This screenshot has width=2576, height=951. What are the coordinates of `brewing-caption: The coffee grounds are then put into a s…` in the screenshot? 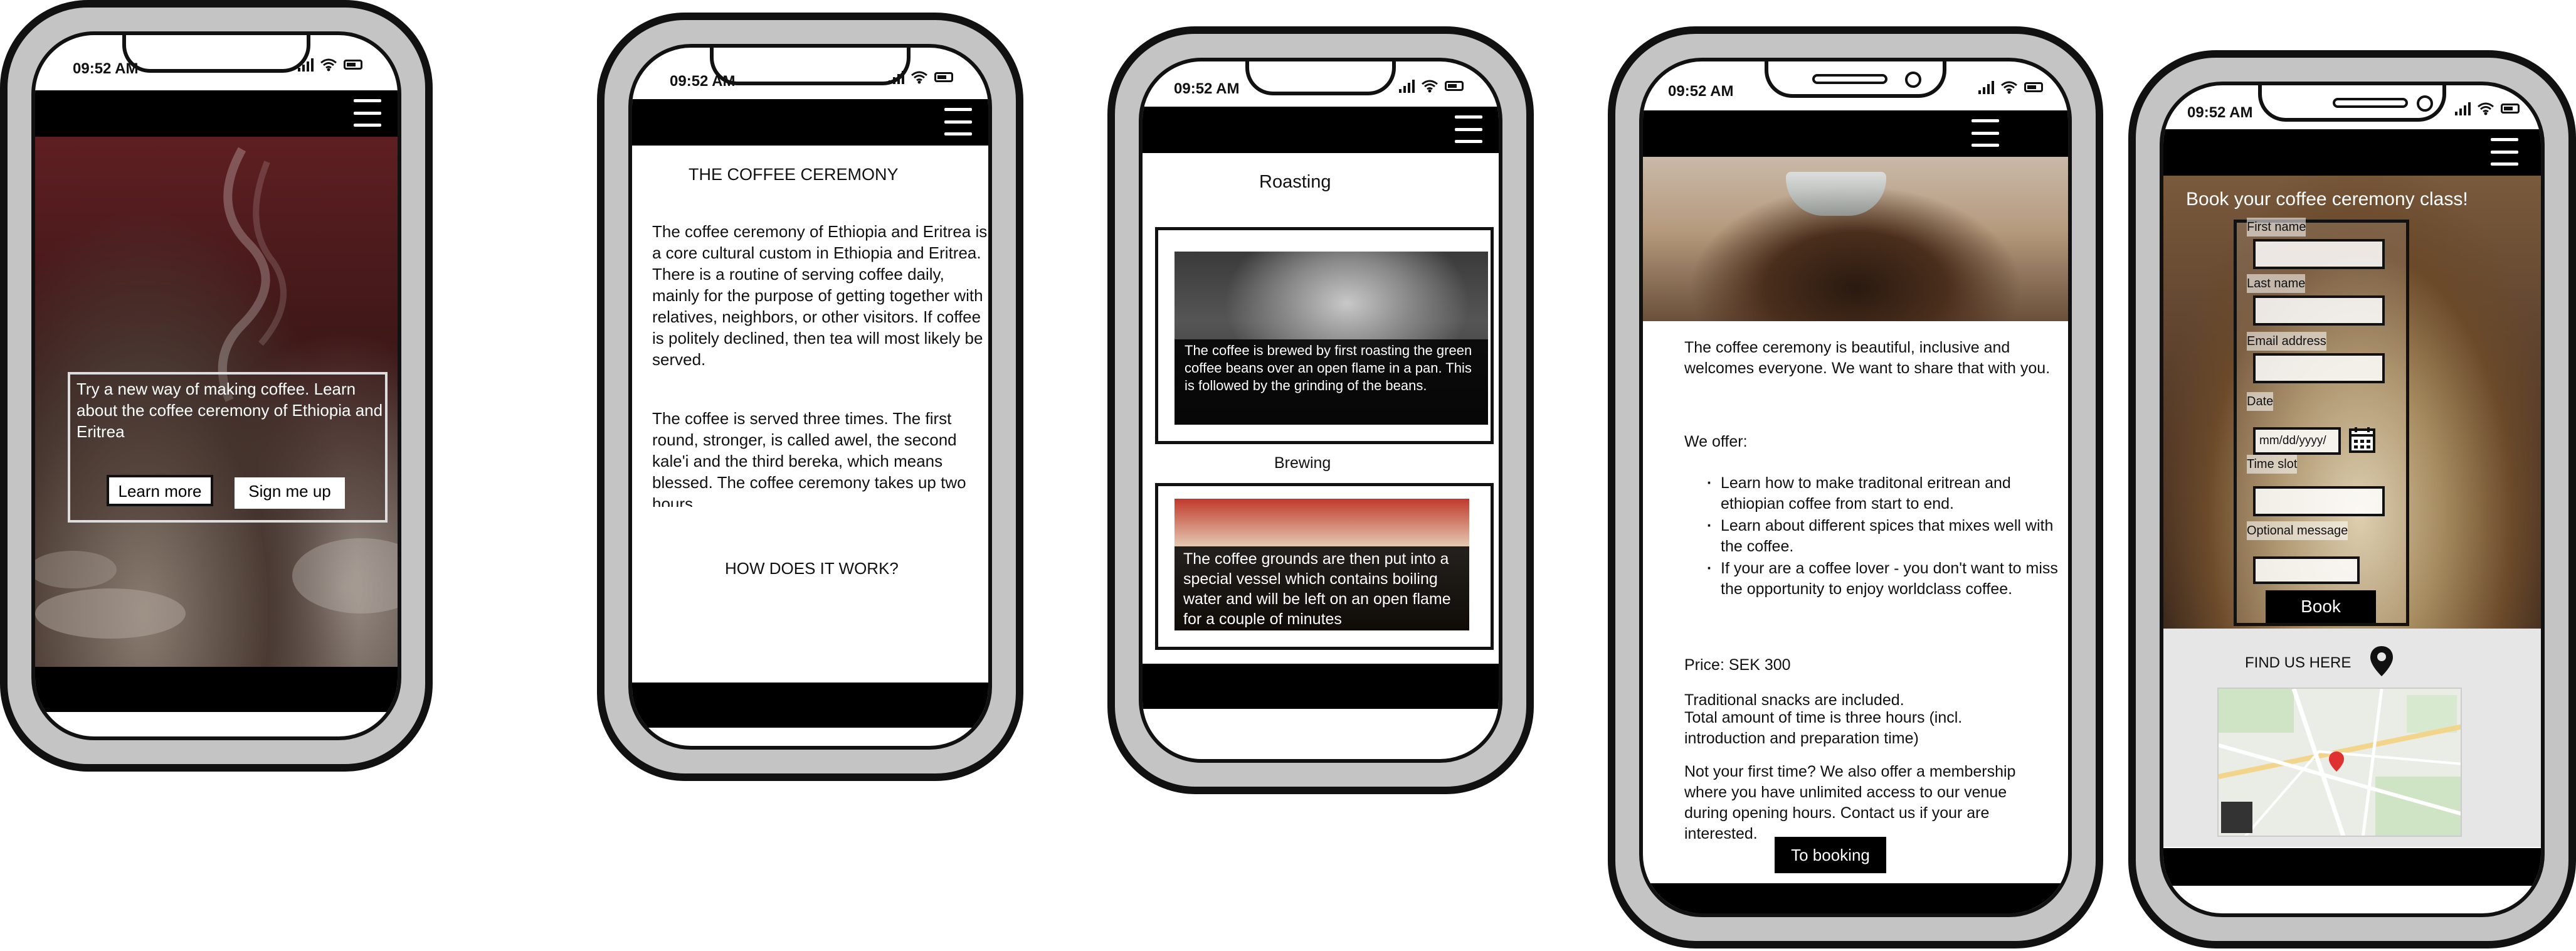 It's located at (1322, 588).